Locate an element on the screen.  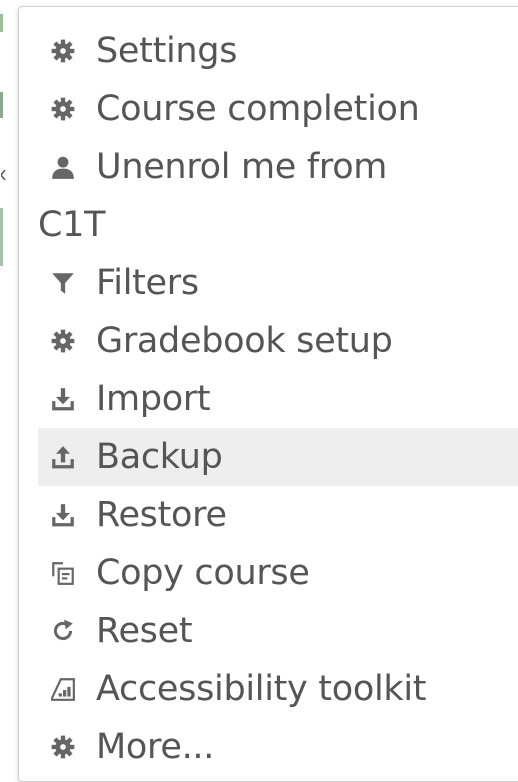
menu-item-label: Settings is located at coordinates (167, 51).